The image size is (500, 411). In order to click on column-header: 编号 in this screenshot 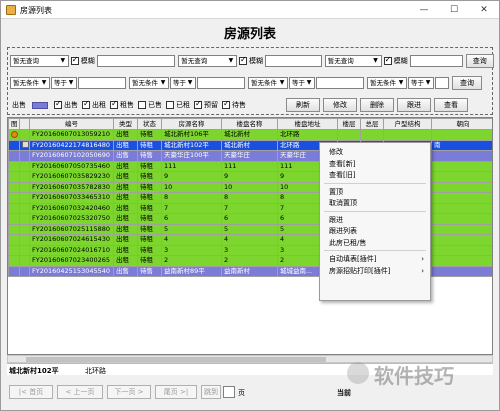, I will do `click(71, 124)`.